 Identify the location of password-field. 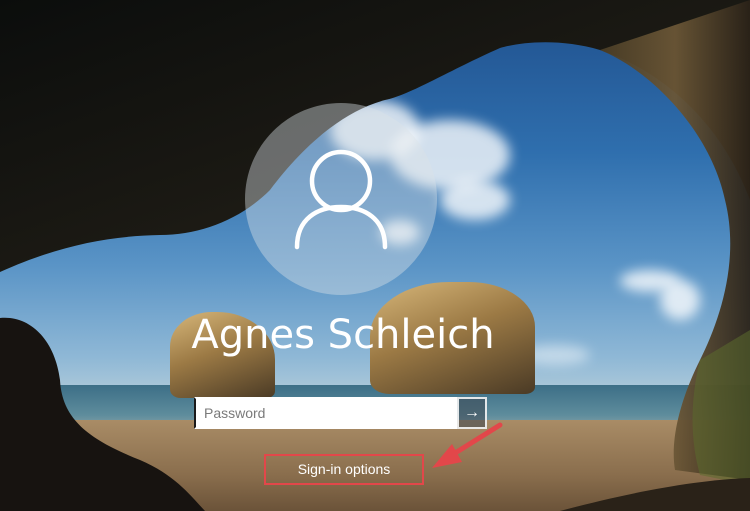
(325, 413).